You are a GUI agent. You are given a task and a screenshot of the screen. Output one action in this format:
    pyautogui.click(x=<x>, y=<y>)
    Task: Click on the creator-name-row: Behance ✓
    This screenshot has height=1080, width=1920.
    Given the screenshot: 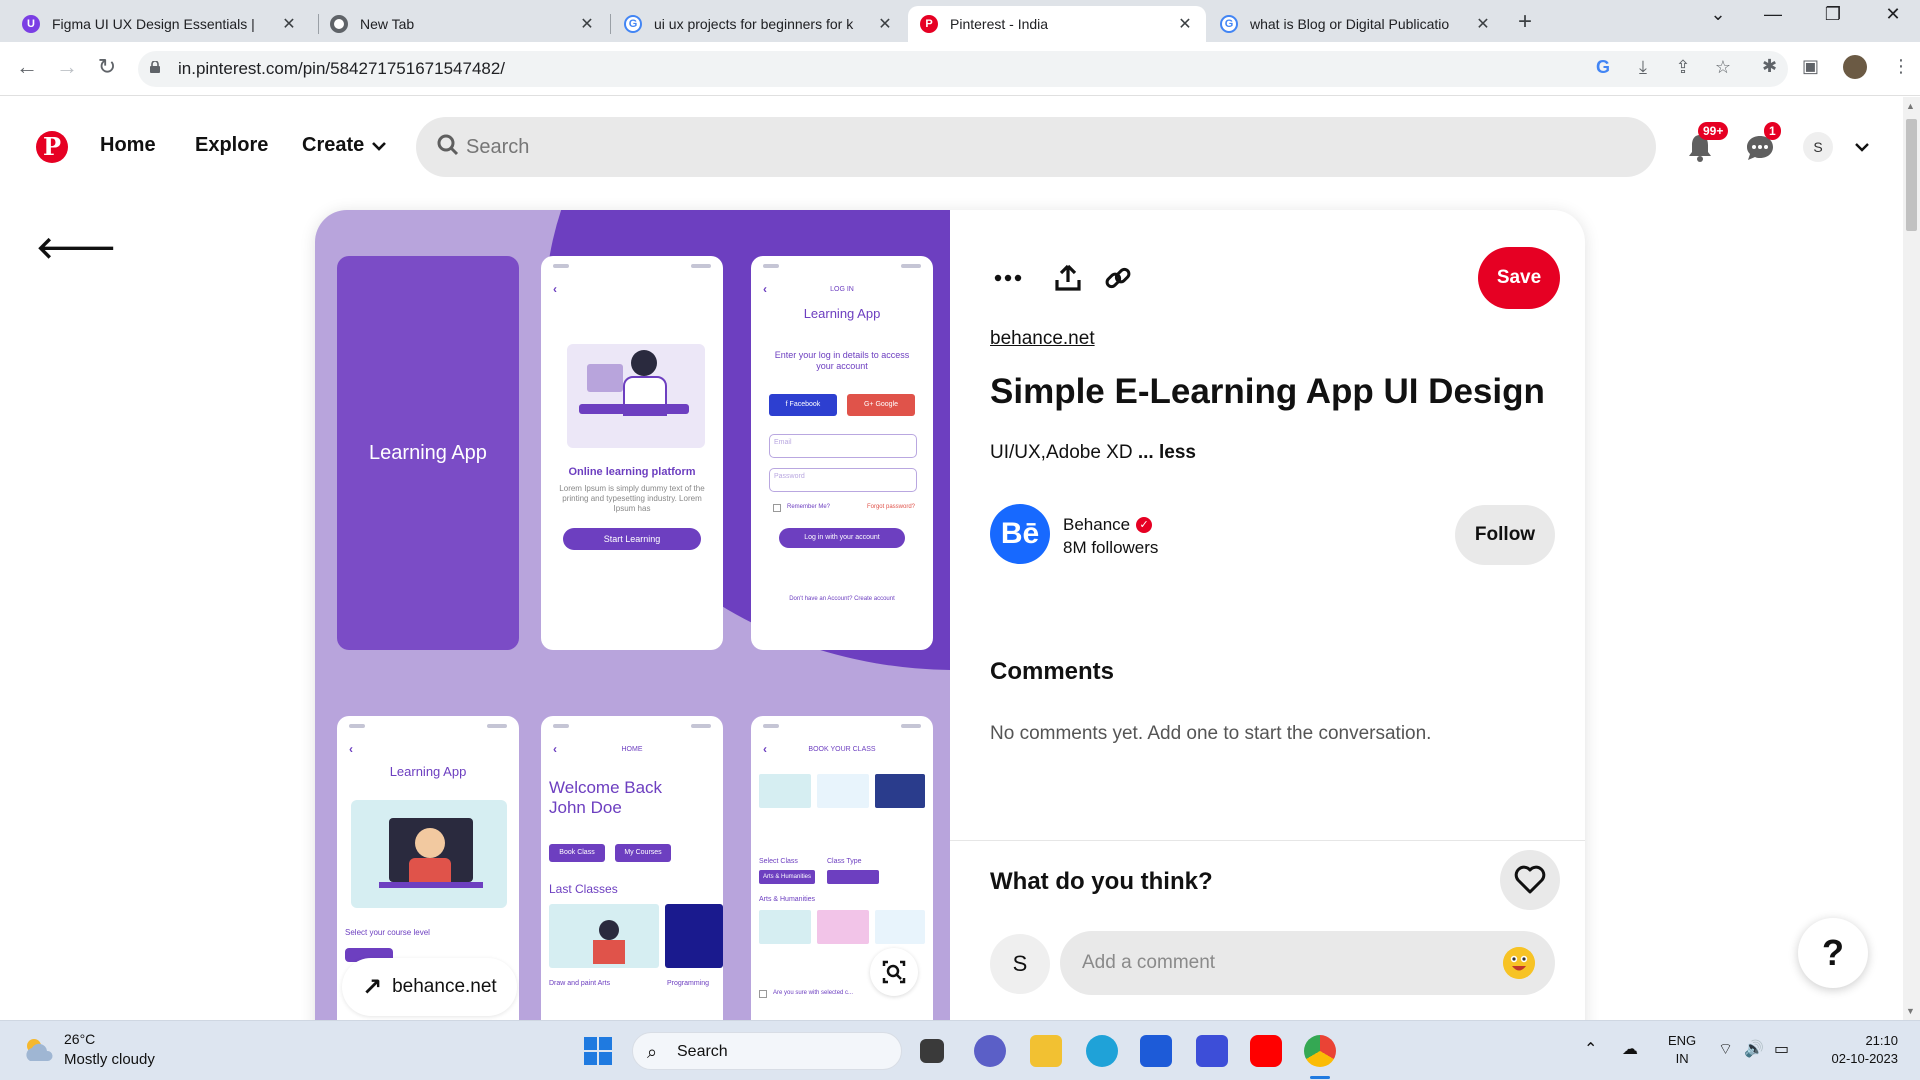 What is the action you would take?
    pyautogui.click(x=1108, y=525)
    